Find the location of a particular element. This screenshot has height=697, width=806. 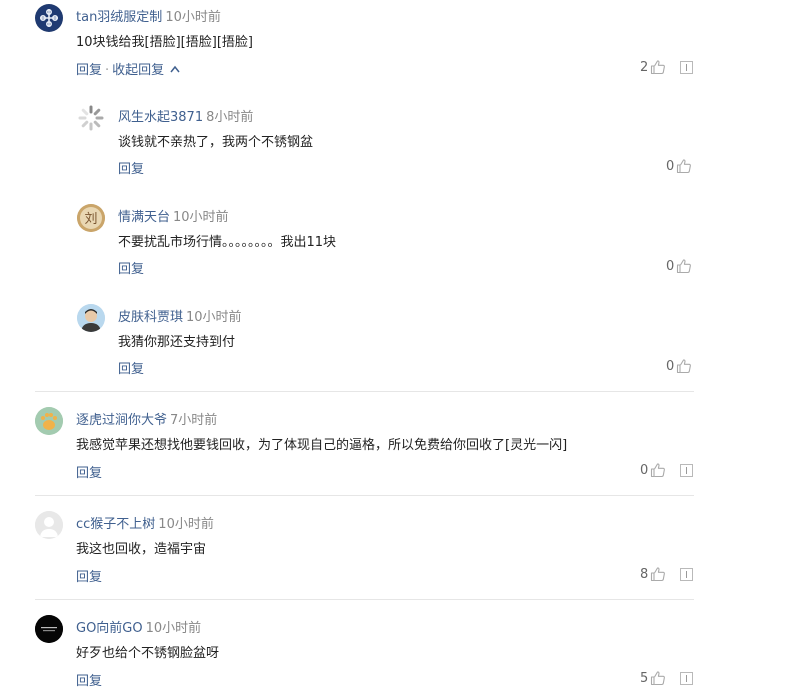

like-button: 8 is located at coordinates (653, 574).